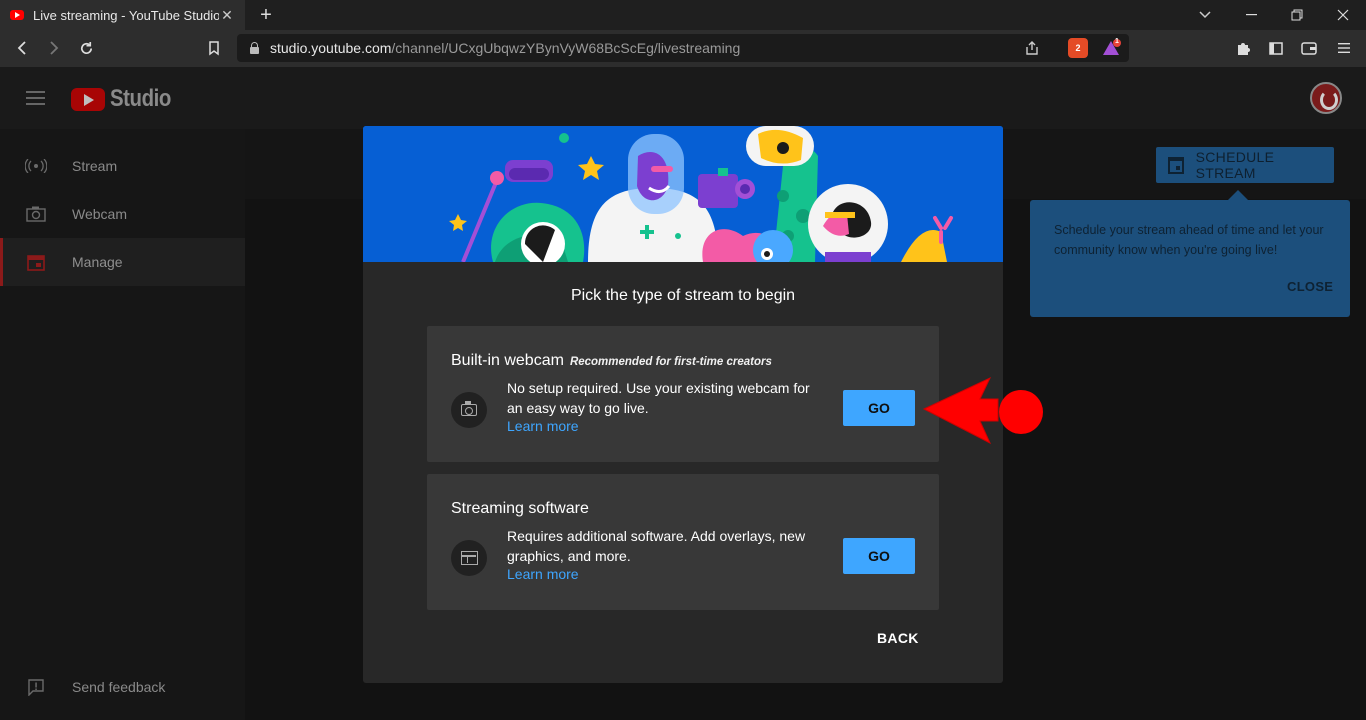 This screenshot has height=720, width=1366. What do you see at coordinates (35, 98) in the screenshot?
I see `hamburger-menu-icon` at bounding box center [35, 98].